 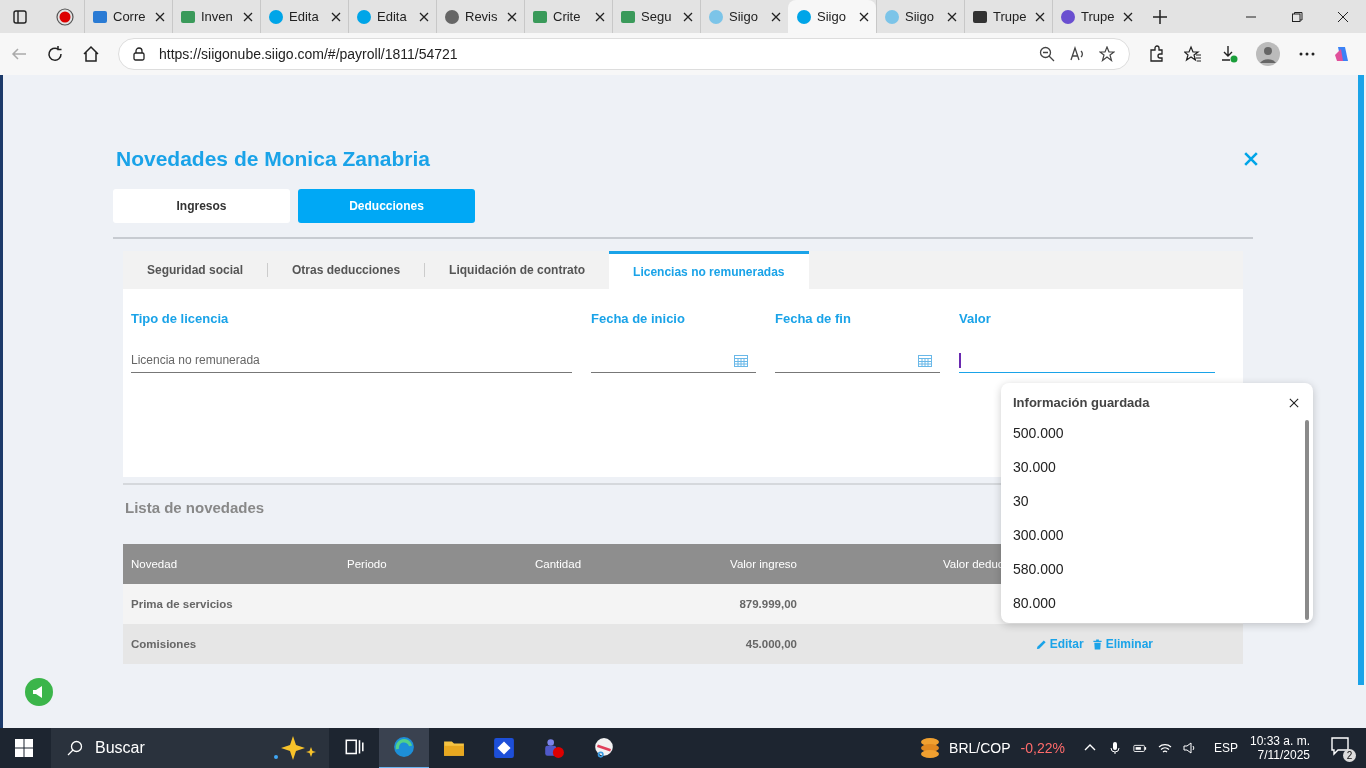 I want to click on record-icon, so click(x=65, y=16).